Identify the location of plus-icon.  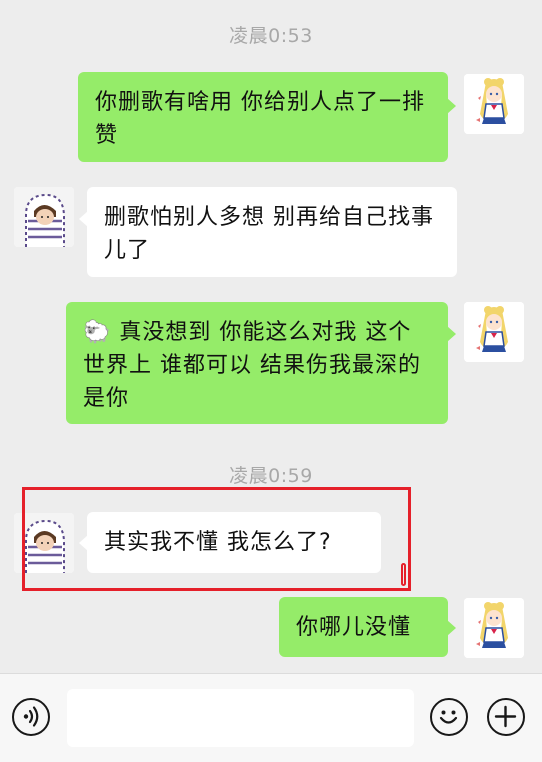
(505, 716).